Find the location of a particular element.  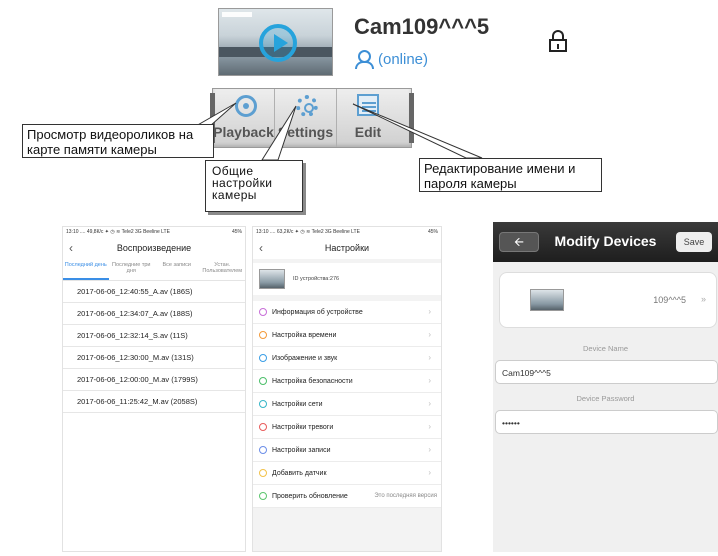

settings-gear-icon is located at coordinates (307, 106).